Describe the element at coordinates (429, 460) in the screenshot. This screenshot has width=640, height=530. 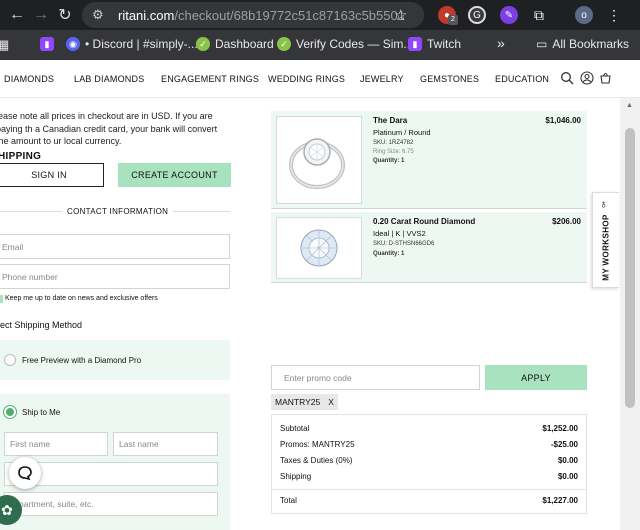
I see `summary-row: Taxes & Duties (0%) $0.00` at that location.